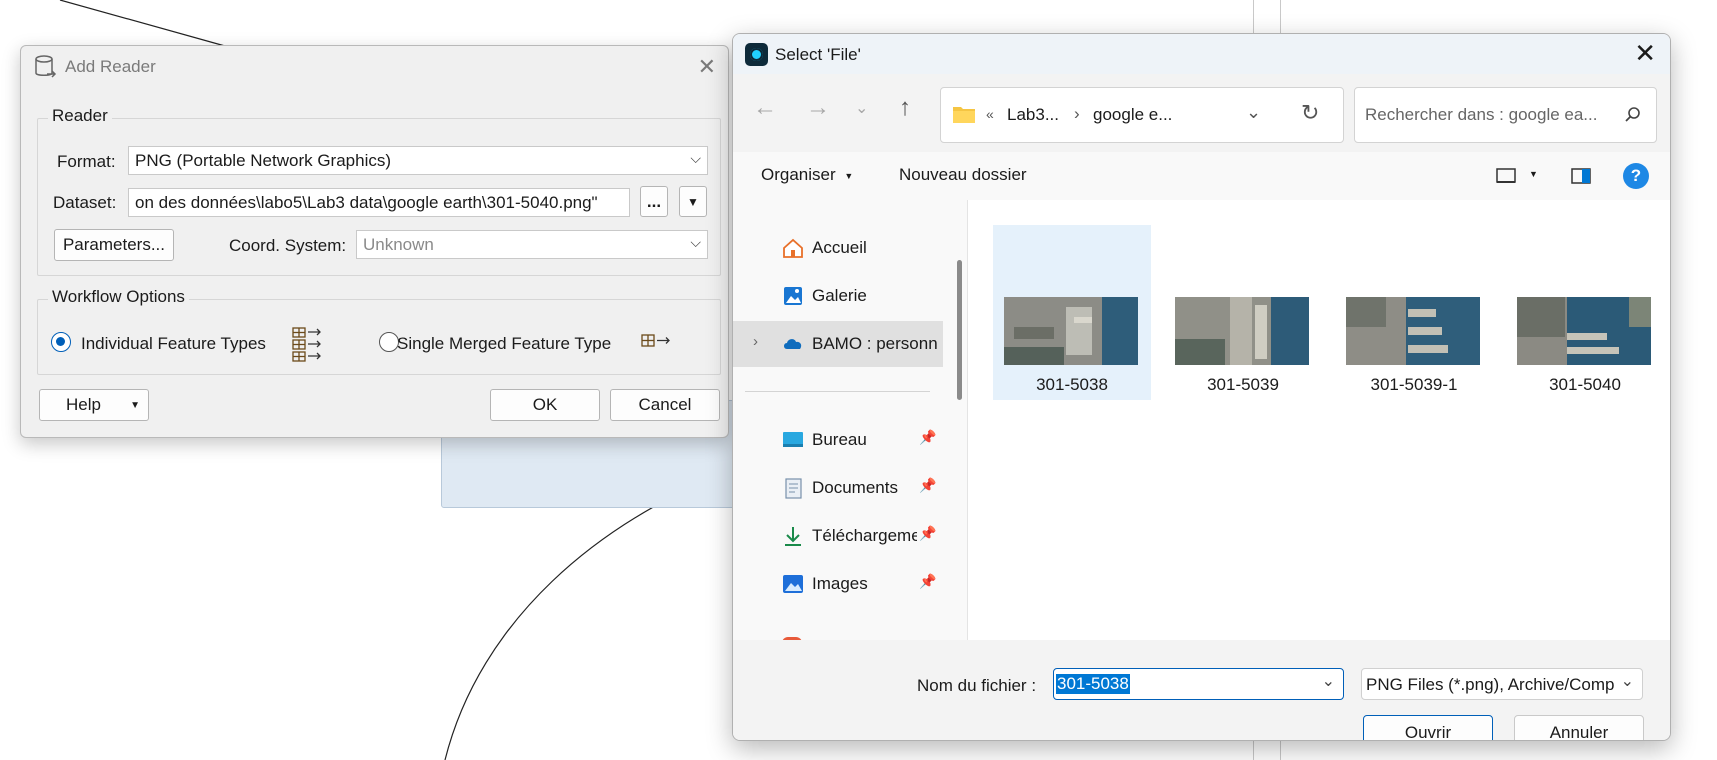  I want to click on filename-label: Nom du fichier :, so click(977, 685).